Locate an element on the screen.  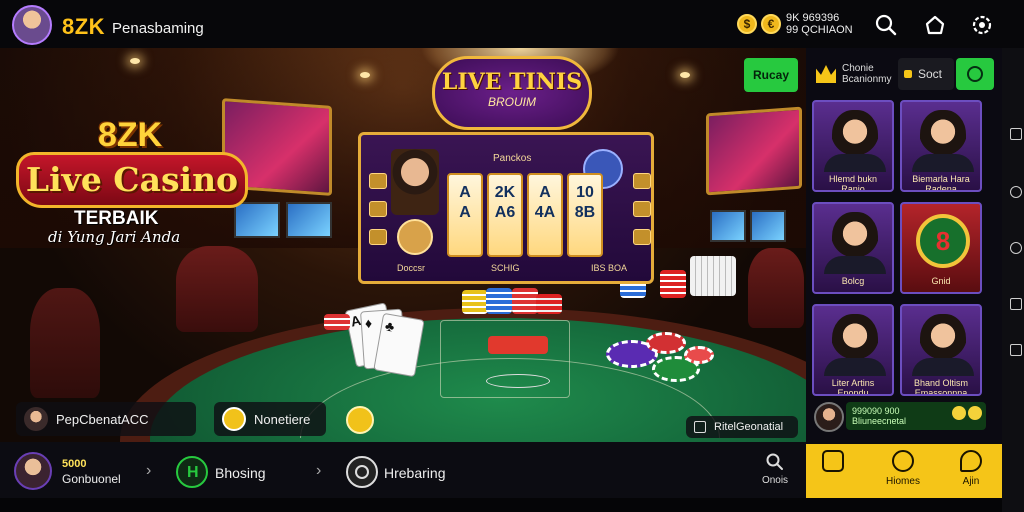
promo-headline: Live Casino is located at coordinates (132, 180).